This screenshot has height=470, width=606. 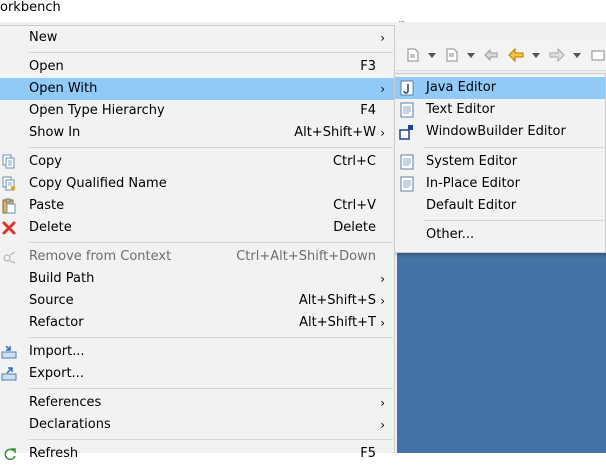 What do you see at coordinates (368, 66) in the screenshot?
I see `menu-item-shortcut: F3` at bounding box center [368, 66].